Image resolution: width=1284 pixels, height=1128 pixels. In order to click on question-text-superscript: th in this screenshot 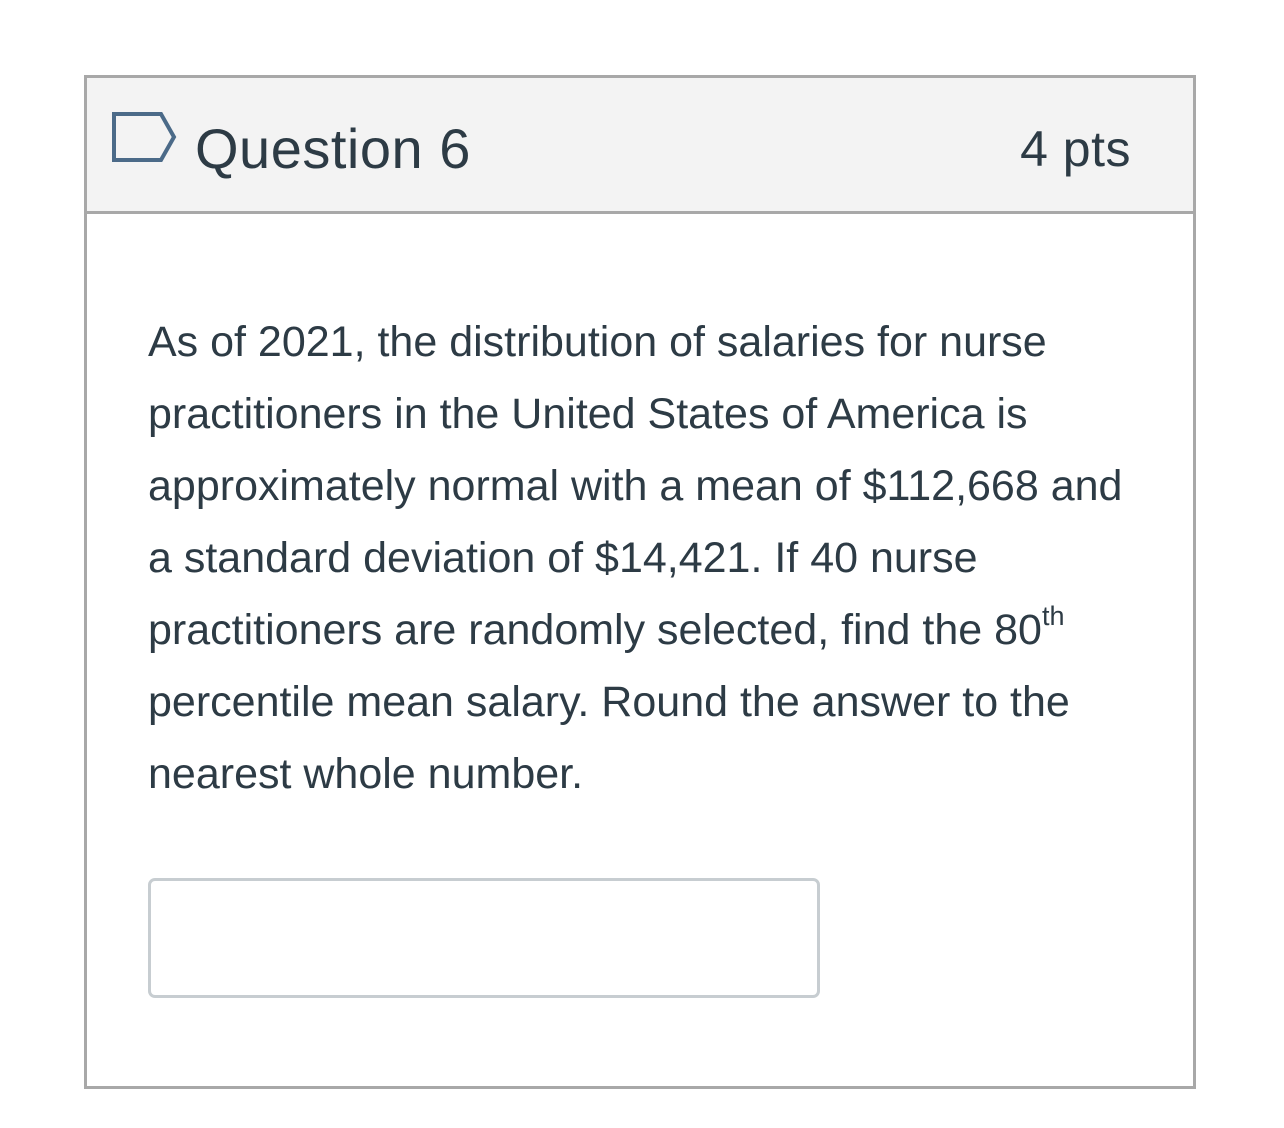, I will do `click(1053, 615)`.